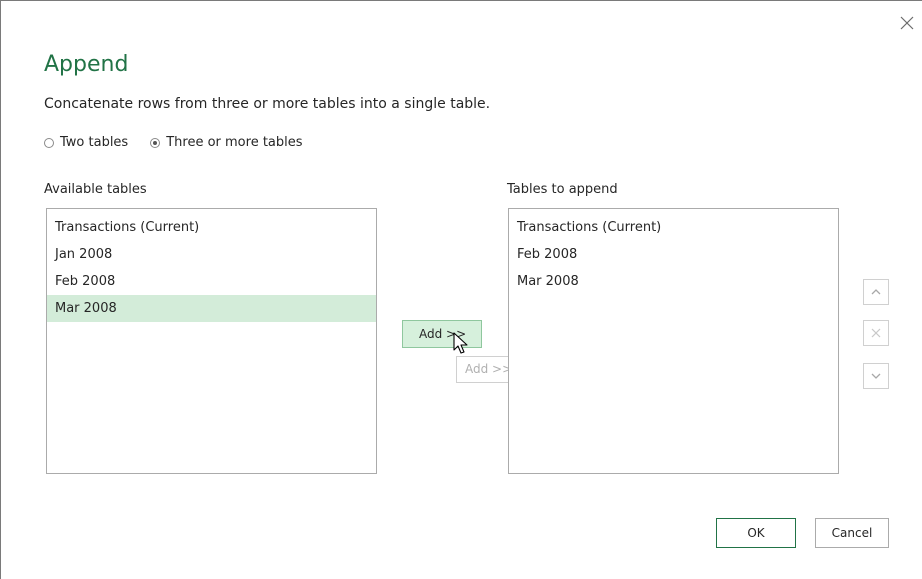 The image size is (922, 579). I want to click on radio-checked-icon, so click(155, 142).